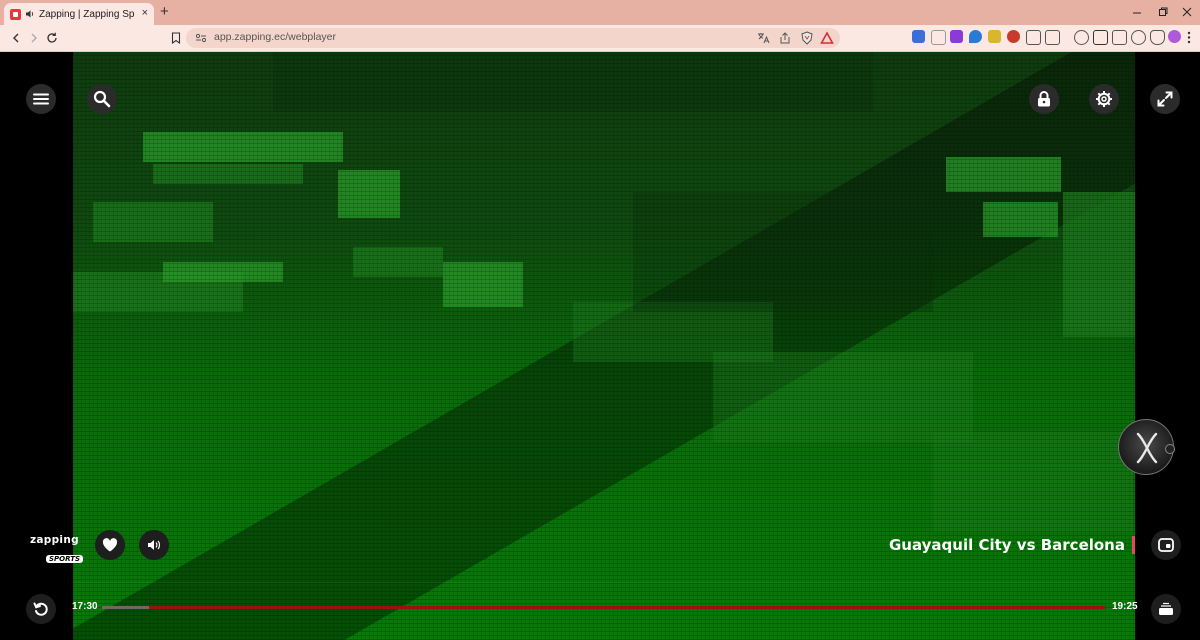  I want to click on replay-icon, so click(40, 609).